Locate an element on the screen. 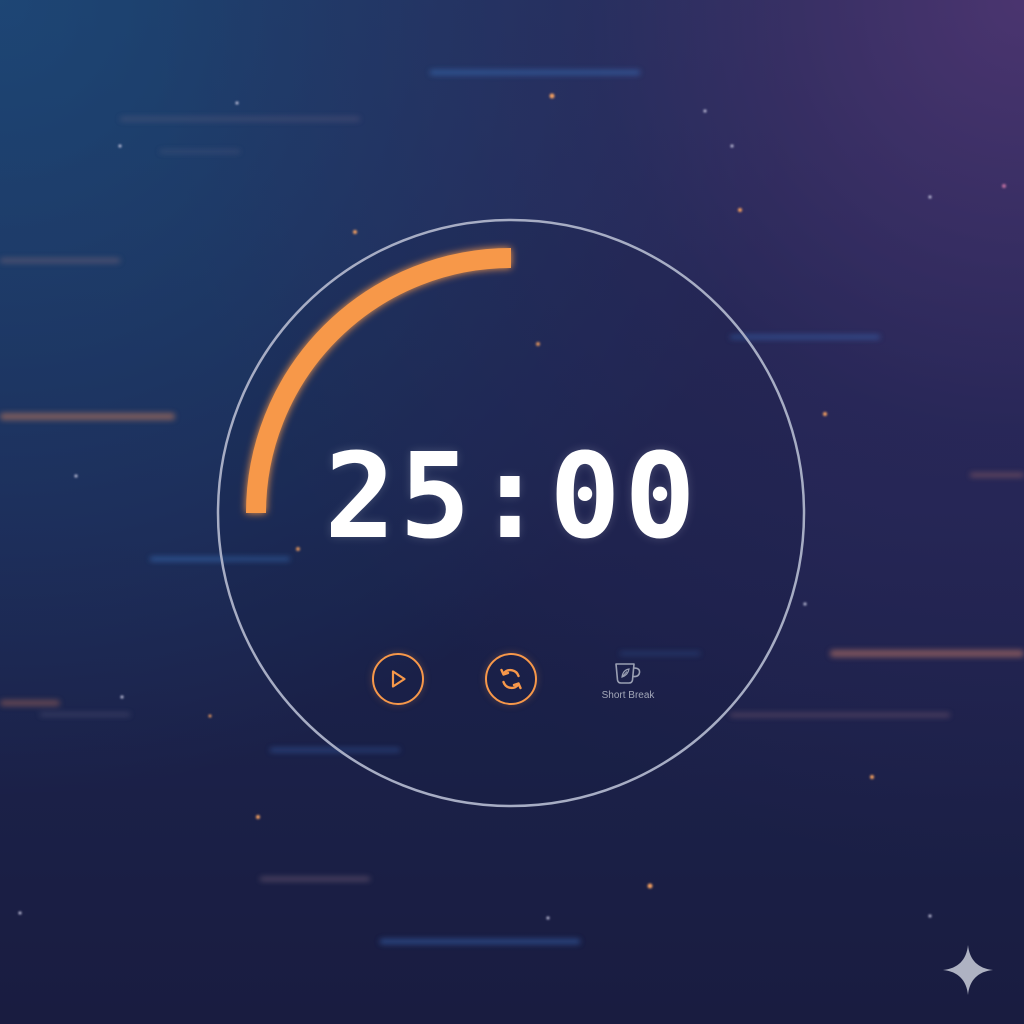 The width and height of the screenshot is (1024, 1024). play-icon is located at coordinates (398, 679).